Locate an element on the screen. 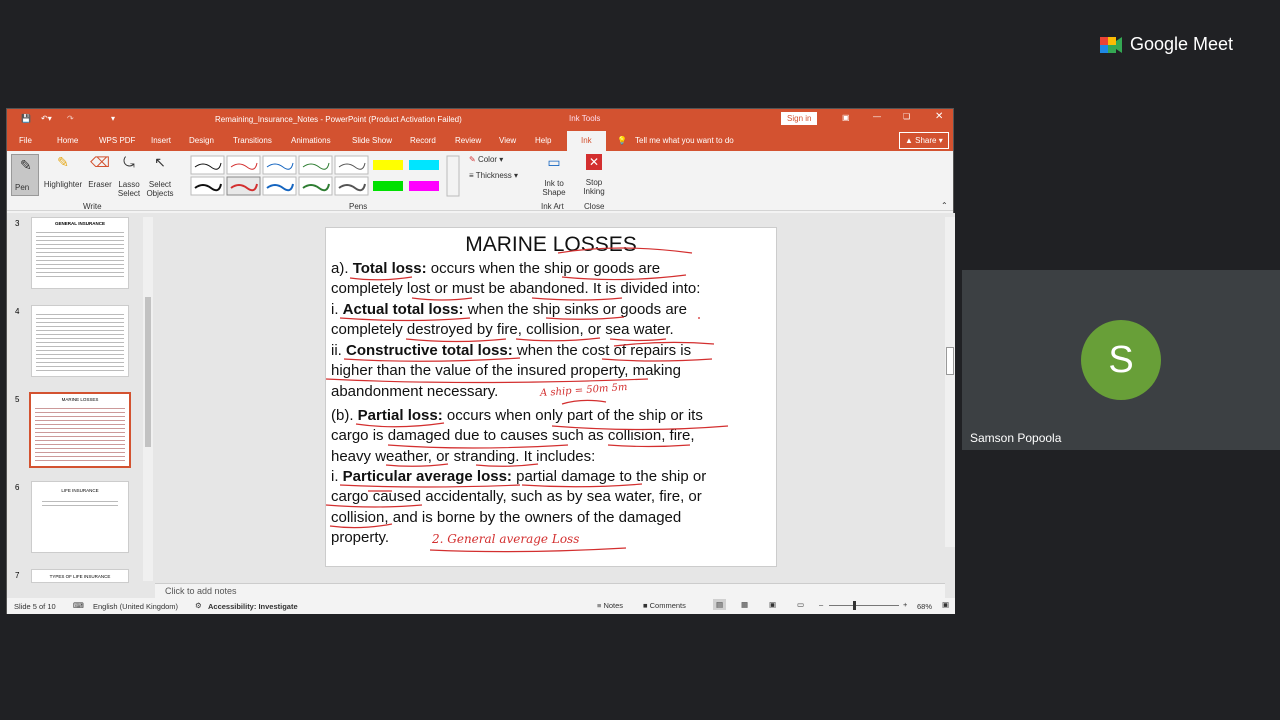  zoom-out-icon: – is located at coordinates (821, 604).